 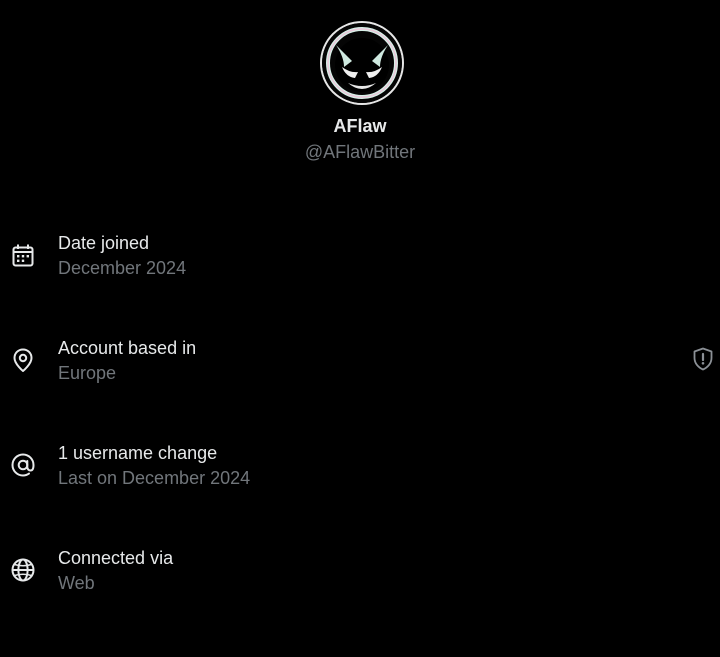 What do you see at coordinates (360, 126) in the screenshot?
I see `display-name: AFlaw` at bounding box center [360, 126].